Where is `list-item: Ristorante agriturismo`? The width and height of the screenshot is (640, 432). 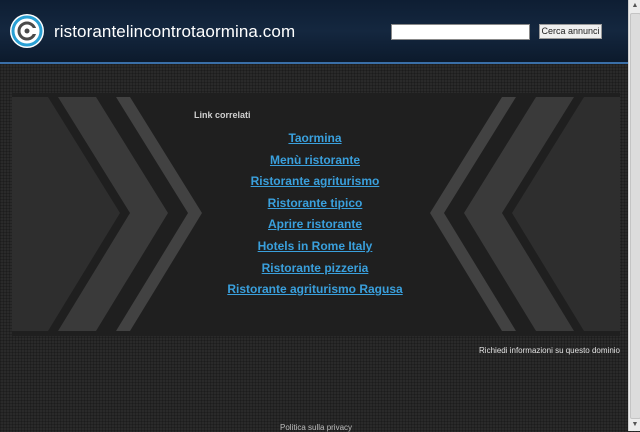
list-item: Ristorante agriturismo is located at coordinates (315, 182).